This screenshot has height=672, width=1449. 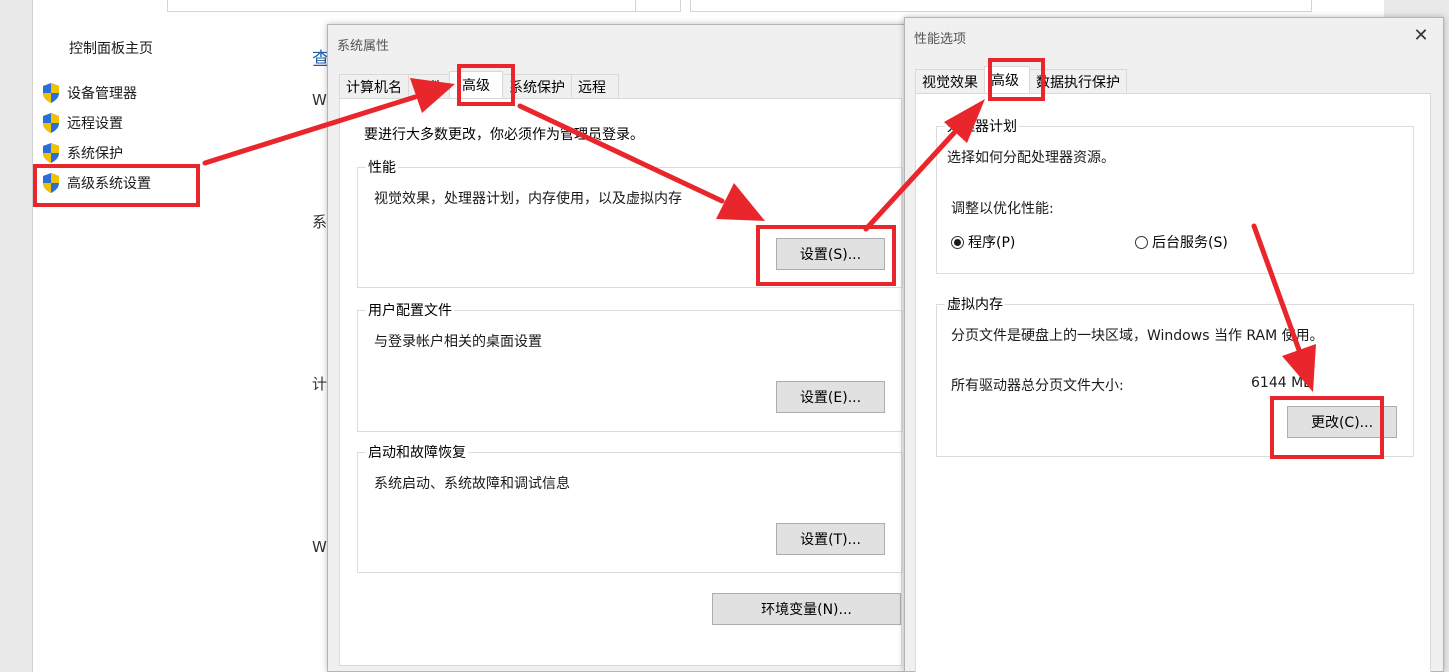 I want to click on group-label: 性能, so click(x=382, y=167).